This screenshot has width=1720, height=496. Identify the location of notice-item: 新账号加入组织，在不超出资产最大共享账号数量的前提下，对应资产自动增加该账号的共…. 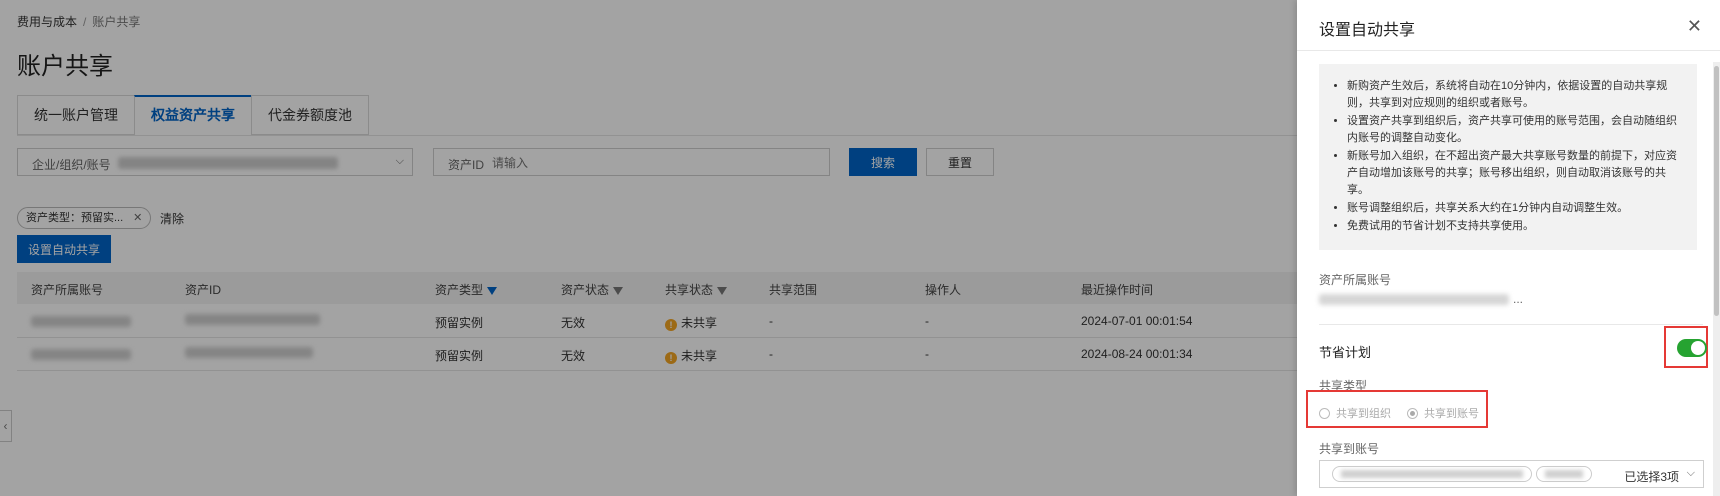
(1516, 173).